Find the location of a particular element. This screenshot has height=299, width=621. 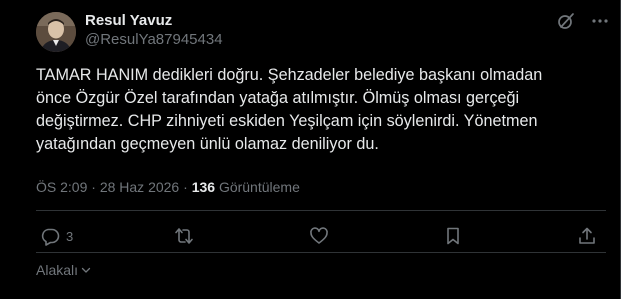

related-sort-dropdown: Alakalı is located at coordinates (64, 270).